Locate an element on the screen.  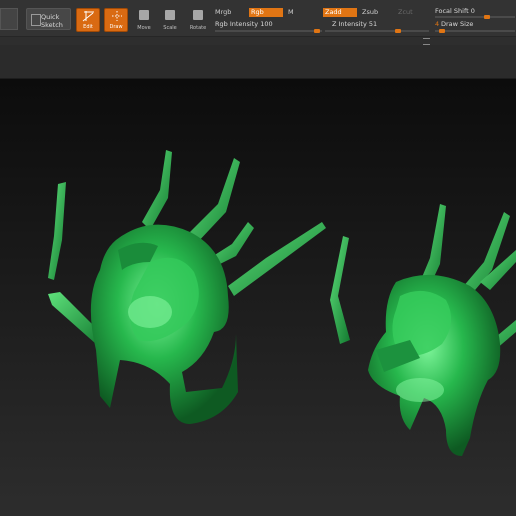
quick-sketch-button: Quick Sketch is located at coordinates (48, 19).